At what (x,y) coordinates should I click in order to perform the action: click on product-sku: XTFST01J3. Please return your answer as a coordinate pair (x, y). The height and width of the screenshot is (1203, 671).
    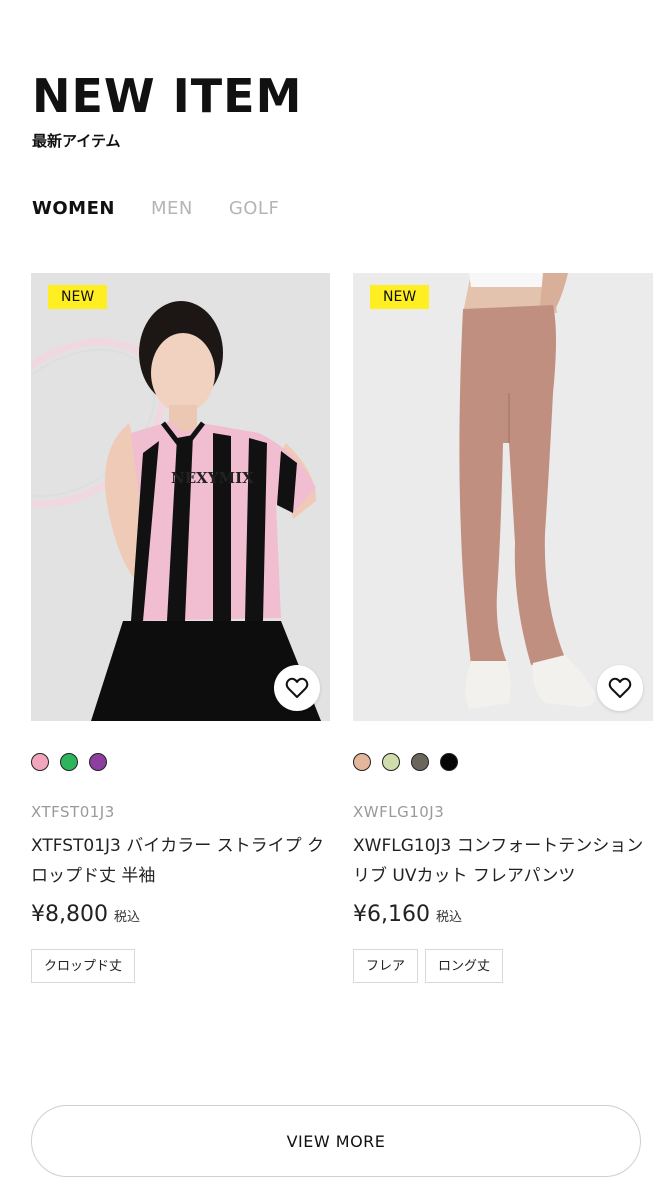
    Looking at the image, I should click on (73, 812).